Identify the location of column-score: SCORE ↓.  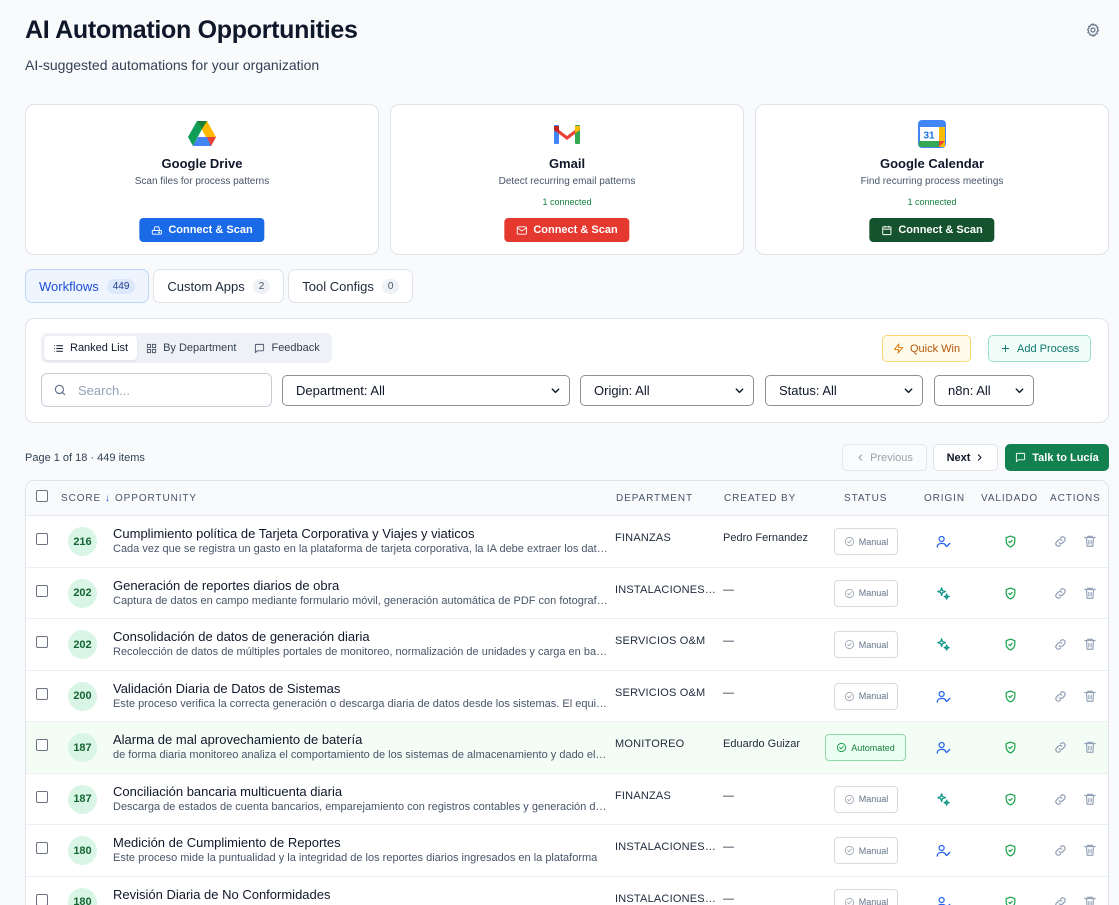
(86, 498).